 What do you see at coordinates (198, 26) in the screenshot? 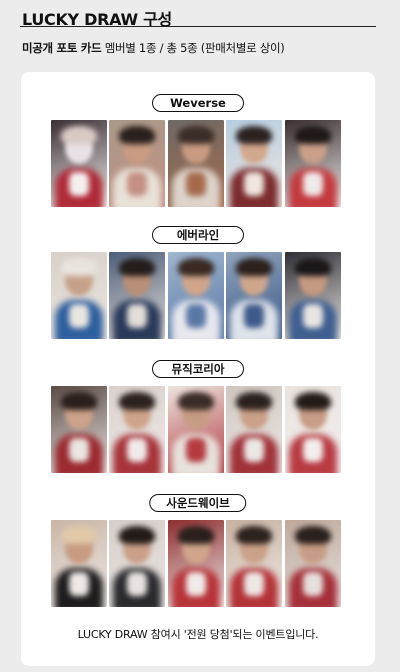
I see `title-divider` at bounding box center [198, 26].